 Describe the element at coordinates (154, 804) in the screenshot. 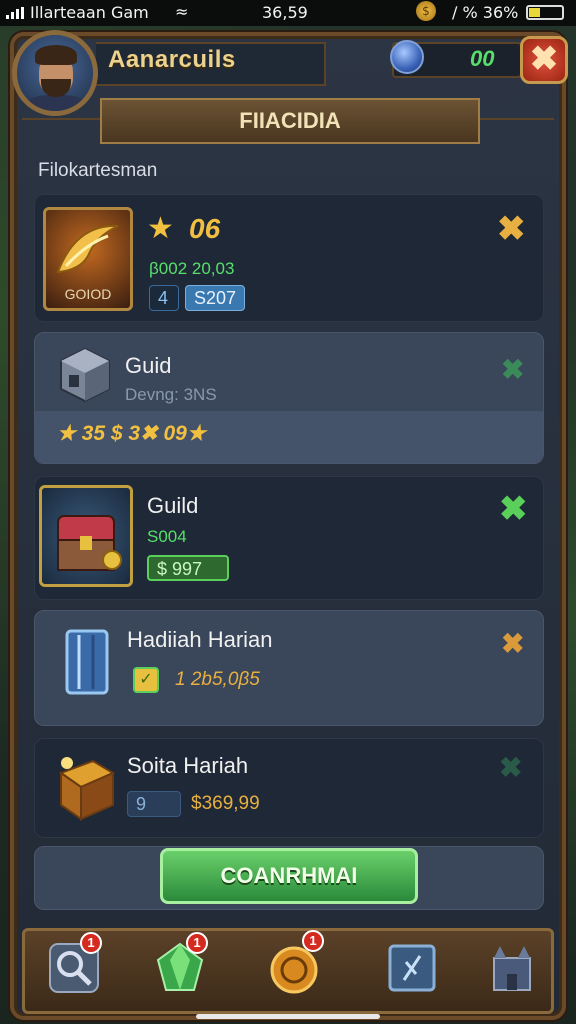

I see `count-badge: 9` at that location.